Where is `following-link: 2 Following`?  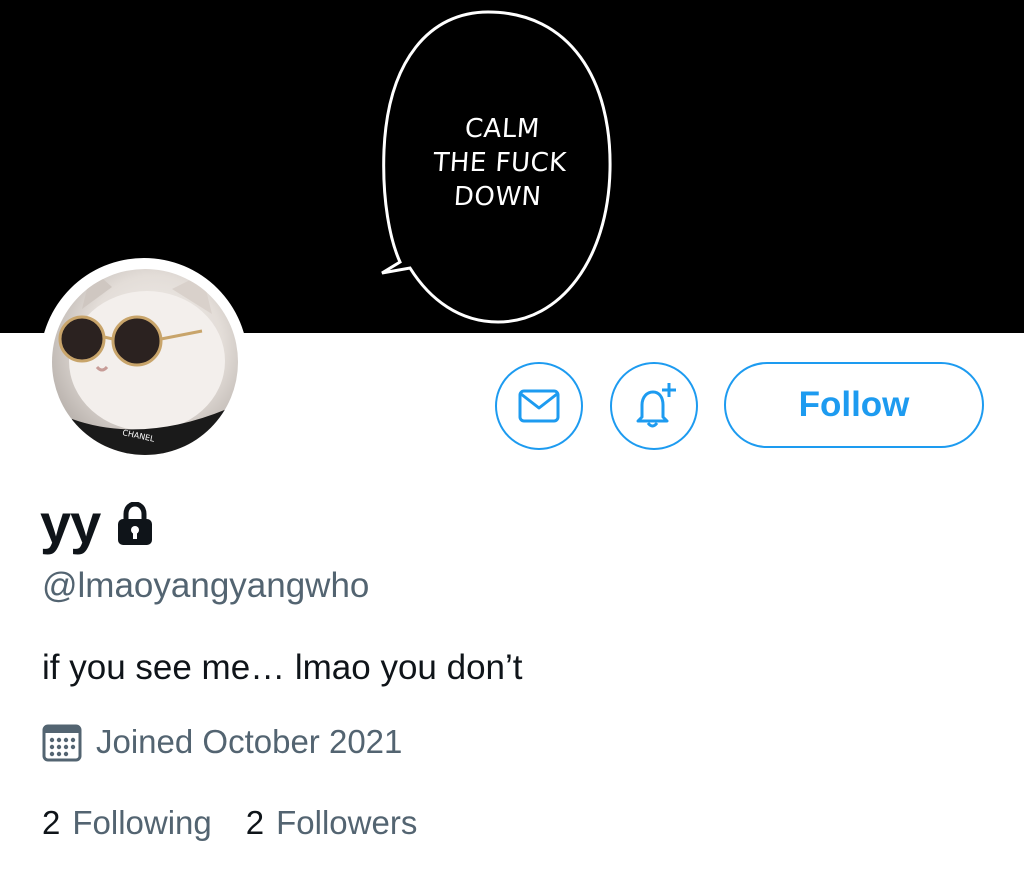 following-link: 2 Following is located at coordinates (127, 823).